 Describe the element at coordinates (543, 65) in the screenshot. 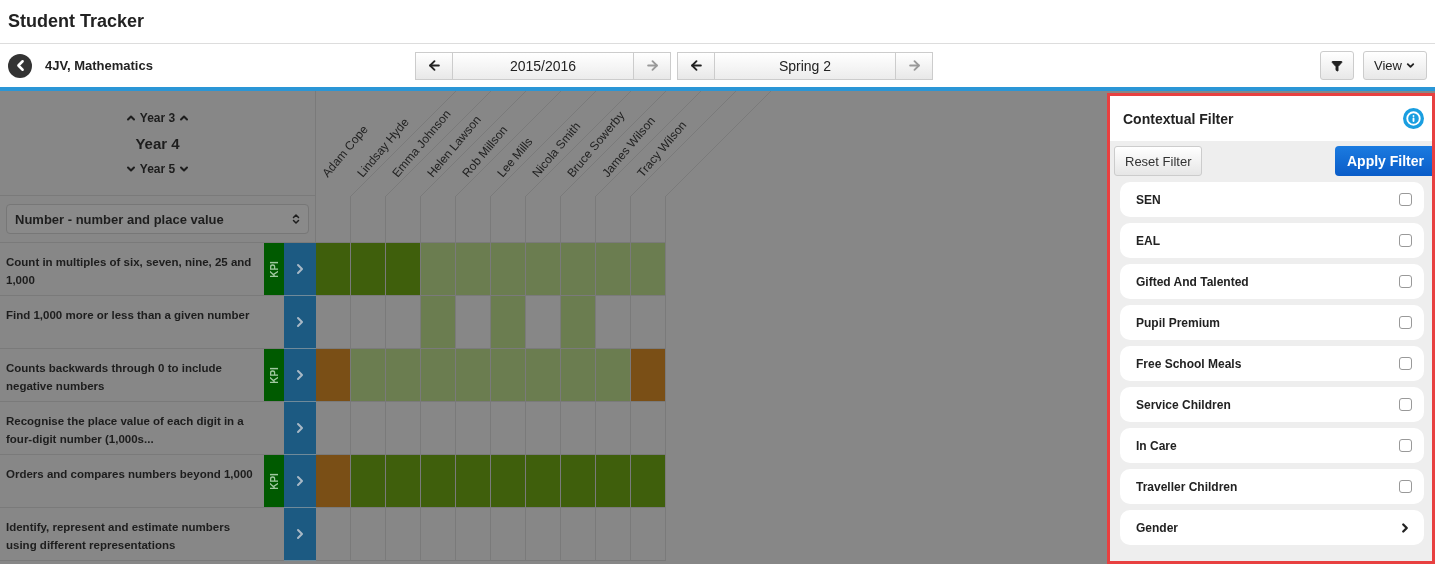

I see `period-label: 2015/2016` at that location.